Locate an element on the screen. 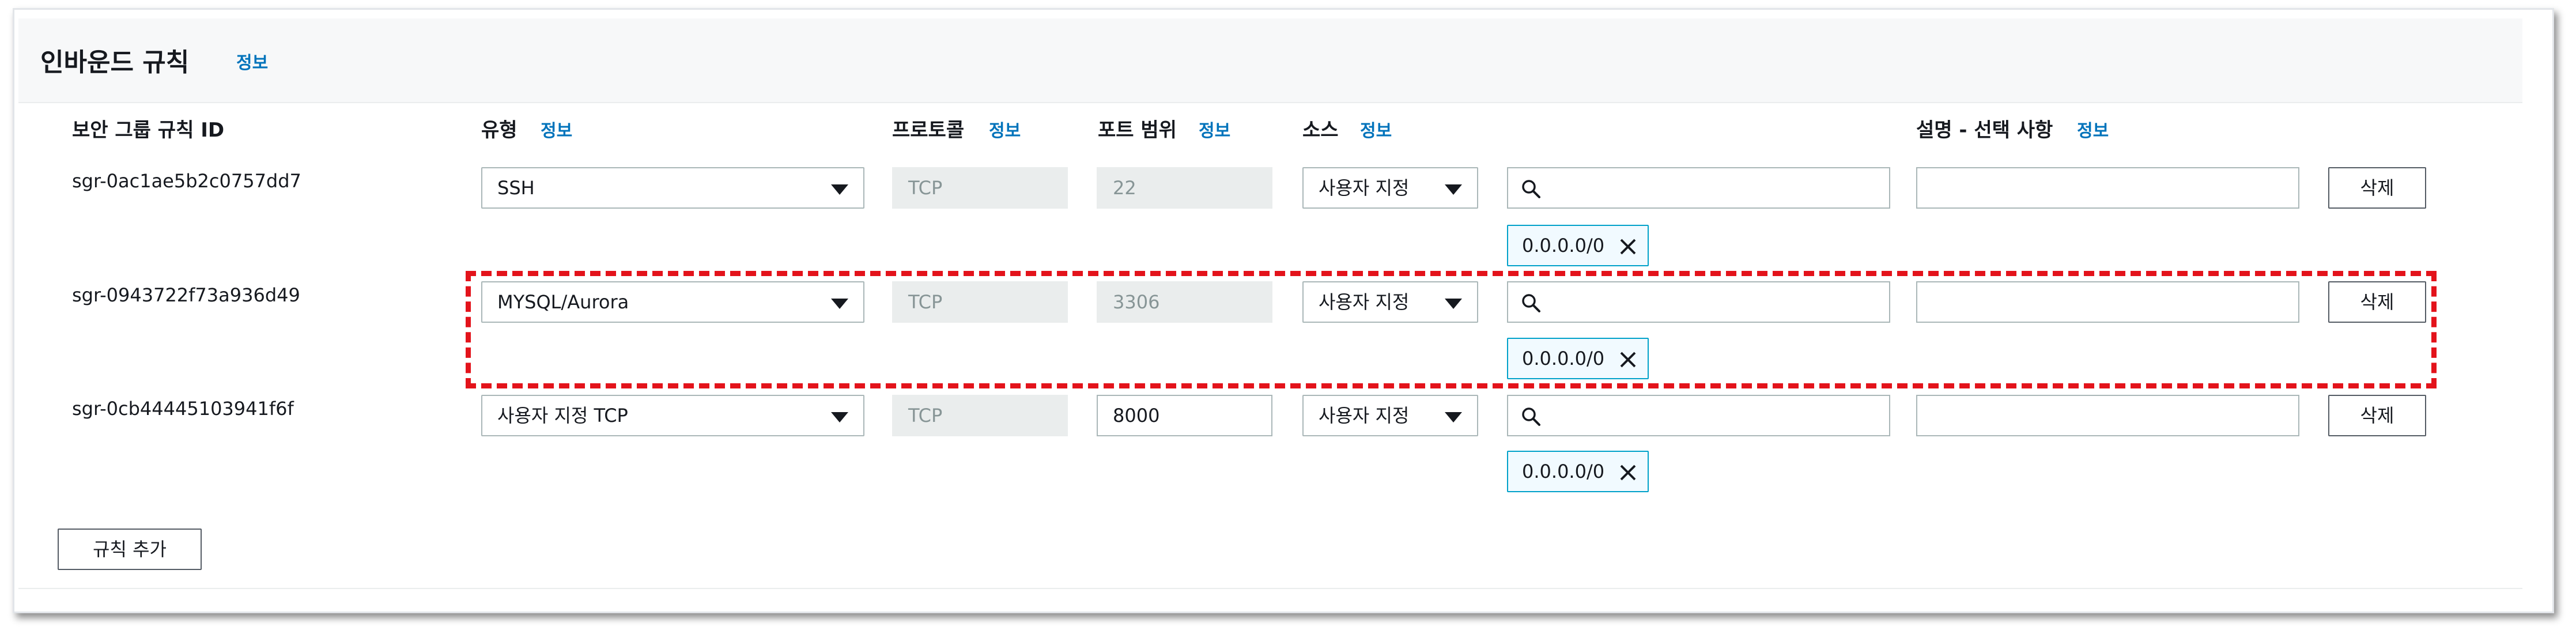  column-header-protocol: 프로토콜 is located at coordinates (928, 131).